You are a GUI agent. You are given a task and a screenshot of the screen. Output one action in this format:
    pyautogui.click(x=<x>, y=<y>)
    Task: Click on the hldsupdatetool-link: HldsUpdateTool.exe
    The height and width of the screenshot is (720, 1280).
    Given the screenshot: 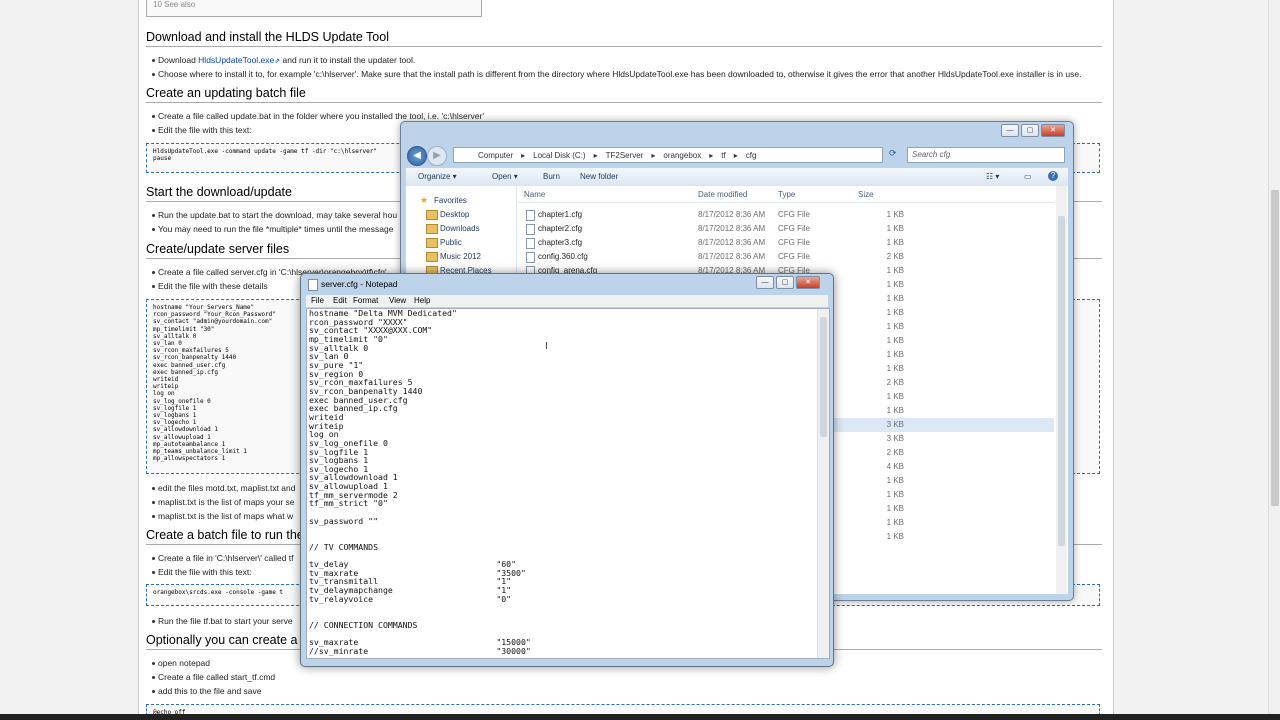 What is the action you would take?
    pyautogui.click(x=236, y=60)
    